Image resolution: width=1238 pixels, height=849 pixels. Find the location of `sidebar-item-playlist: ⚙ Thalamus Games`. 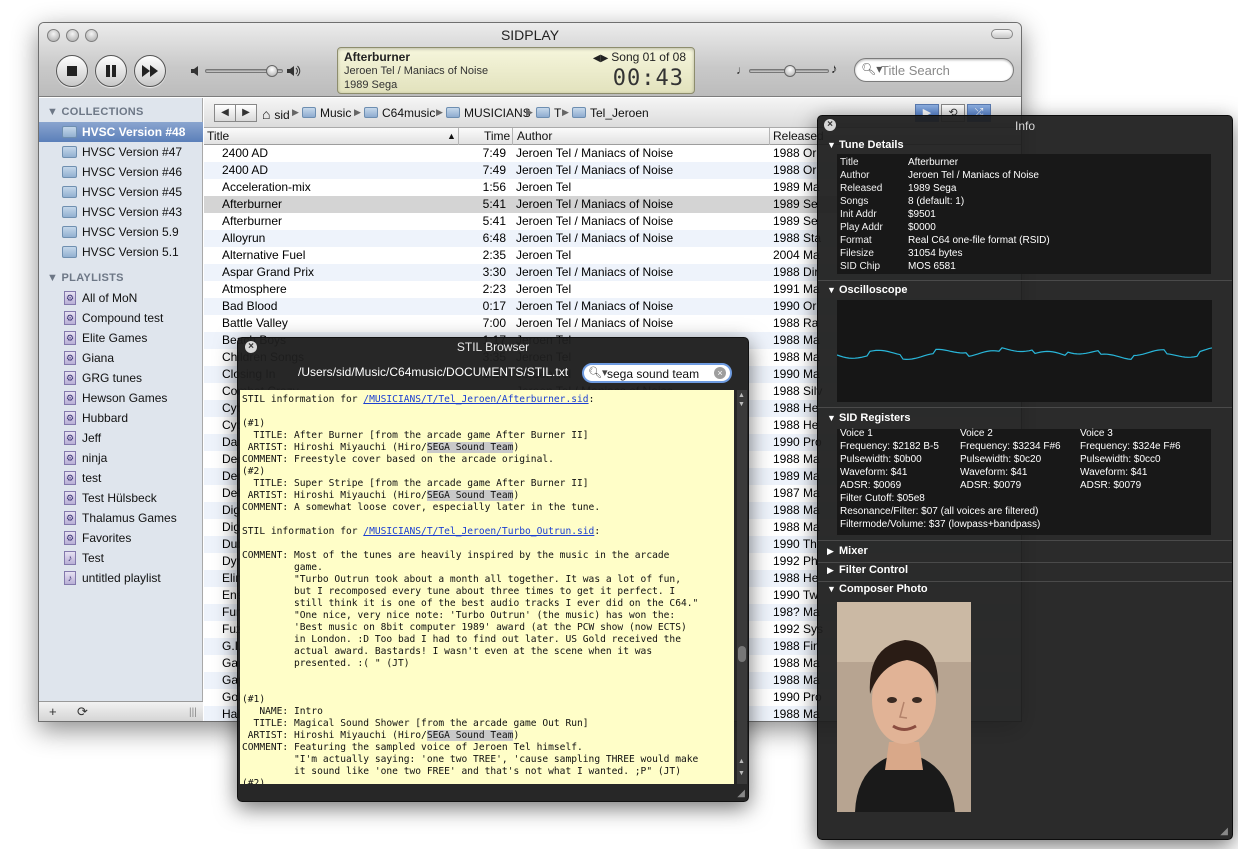

sidebar-item-playlist: ⚙ Thalamus Games is located at coordinates (121, 518).